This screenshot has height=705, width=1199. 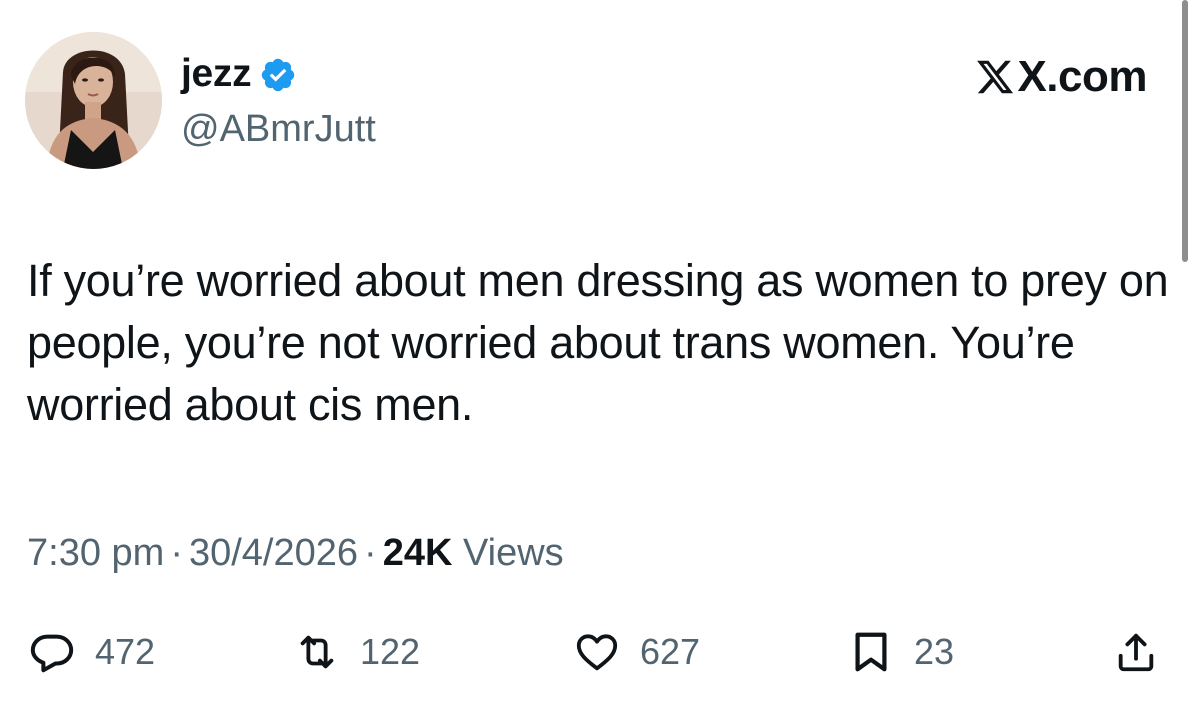 I want to click on reply-icon, so click(x=52, y=652).